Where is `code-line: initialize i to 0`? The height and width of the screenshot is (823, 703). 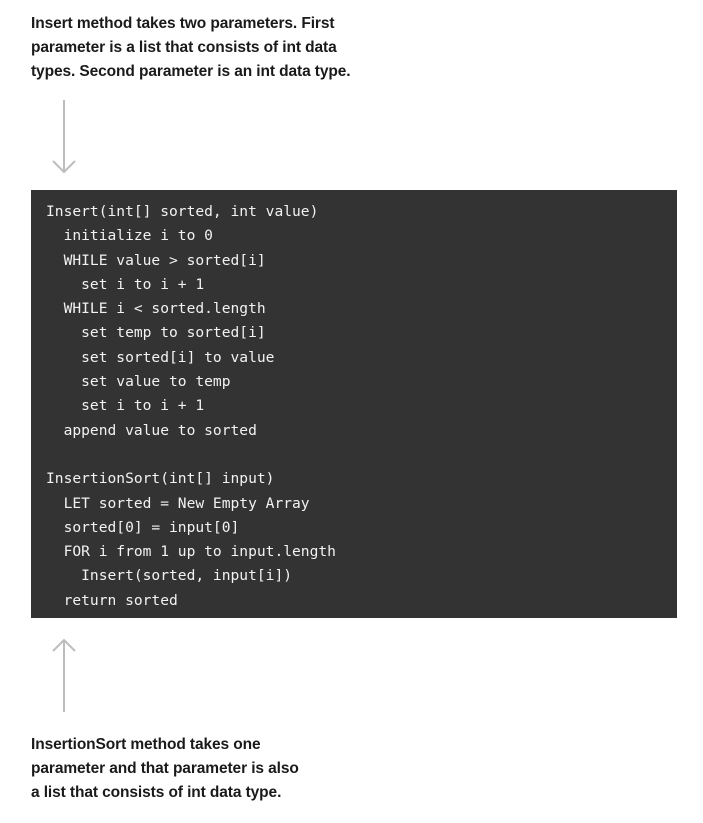
code-line: initialize i to 0 is located at coordinates (129, 236).